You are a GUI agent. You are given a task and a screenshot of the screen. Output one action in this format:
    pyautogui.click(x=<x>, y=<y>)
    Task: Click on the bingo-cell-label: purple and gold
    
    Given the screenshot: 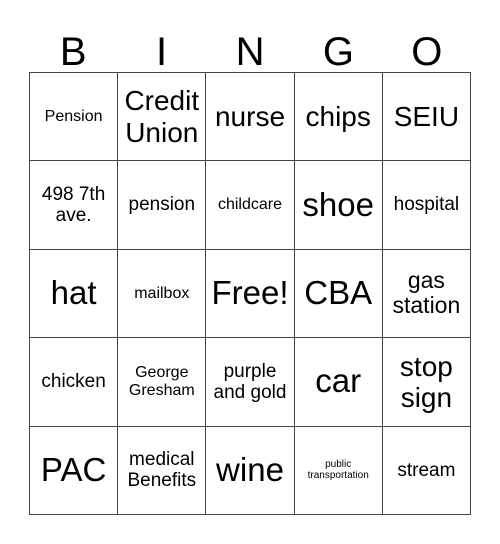 What is the action you would take?
    pyautogui.click(x=250, y=381)
    